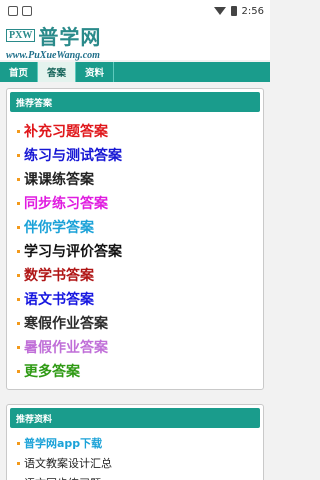 This screenshot has height=480, width=320. I want to click on answer-link: 练习与测试答案, so click(136, 155).